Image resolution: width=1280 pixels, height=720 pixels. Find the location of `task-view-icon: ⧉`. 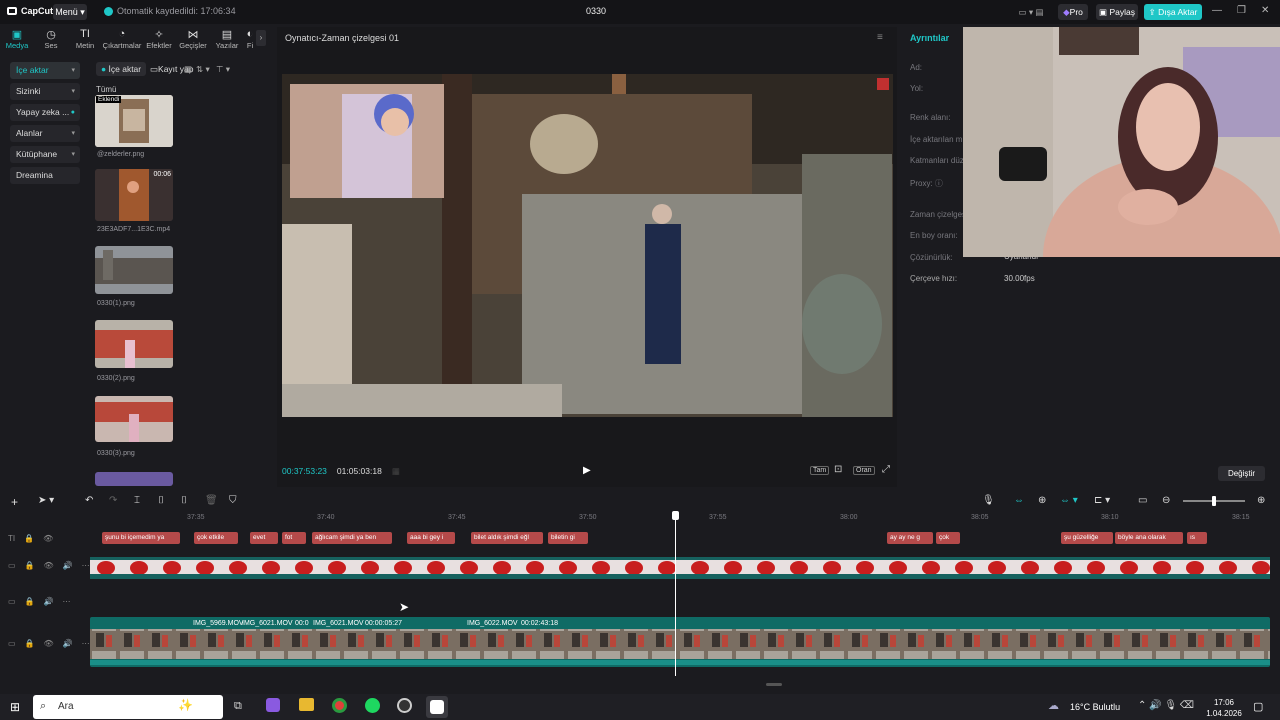

task-view-icon: ⧉ is located at coordinates (238, 706).